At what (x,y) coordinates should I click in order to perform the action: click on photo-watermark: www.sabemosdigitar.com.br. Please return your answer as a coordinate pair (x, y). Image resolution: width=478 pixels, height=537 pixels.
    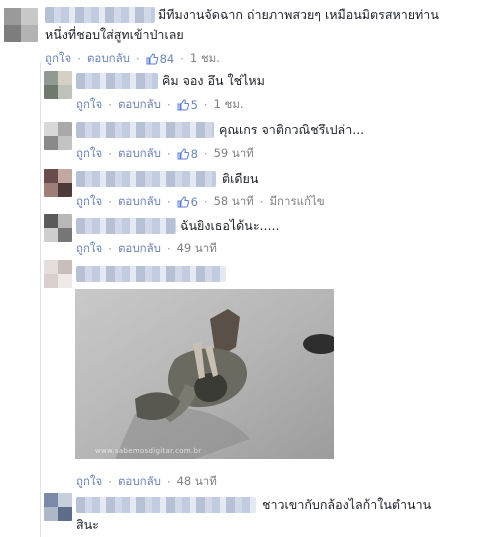
    Looking at the image, I should click on (148, 451).